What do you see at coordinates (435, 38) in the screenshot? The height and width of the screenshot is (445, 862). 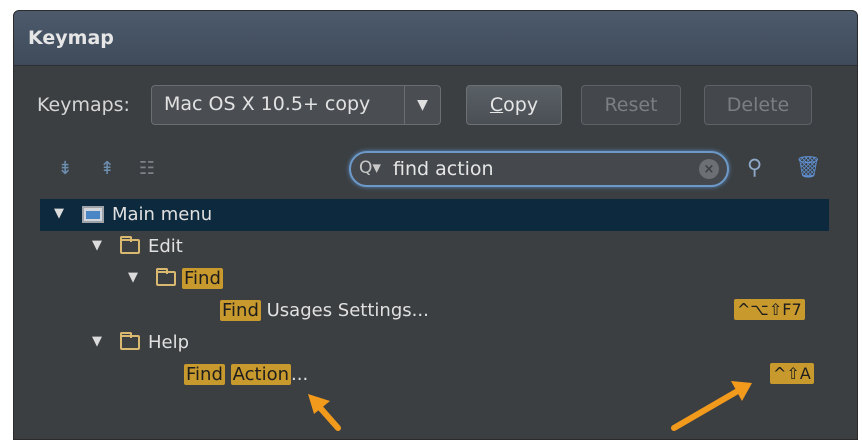 I see `title-bar: Keymap` at bounding box center [435, 38].